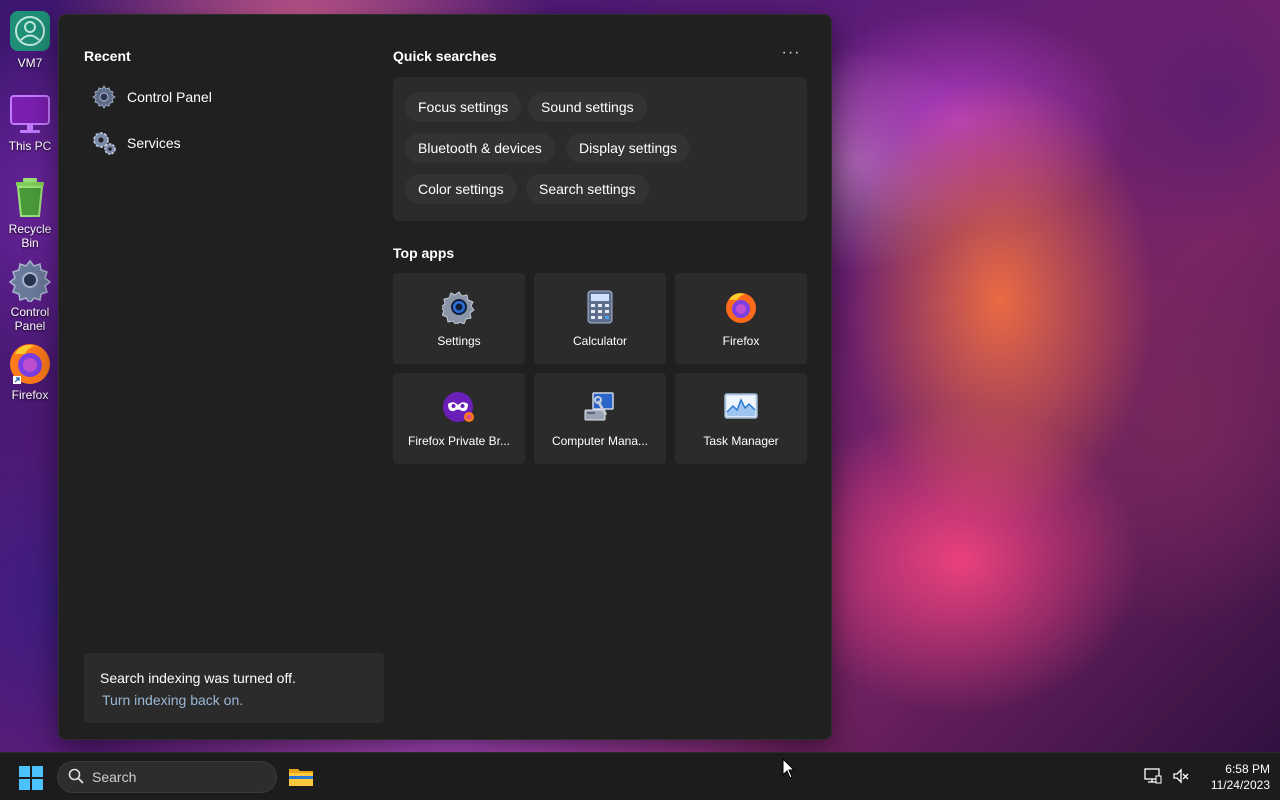 The width and height of the screenshot is (1280, 800). I want to click on desktop-icon-this-pc: This PC, so click(30, 122).